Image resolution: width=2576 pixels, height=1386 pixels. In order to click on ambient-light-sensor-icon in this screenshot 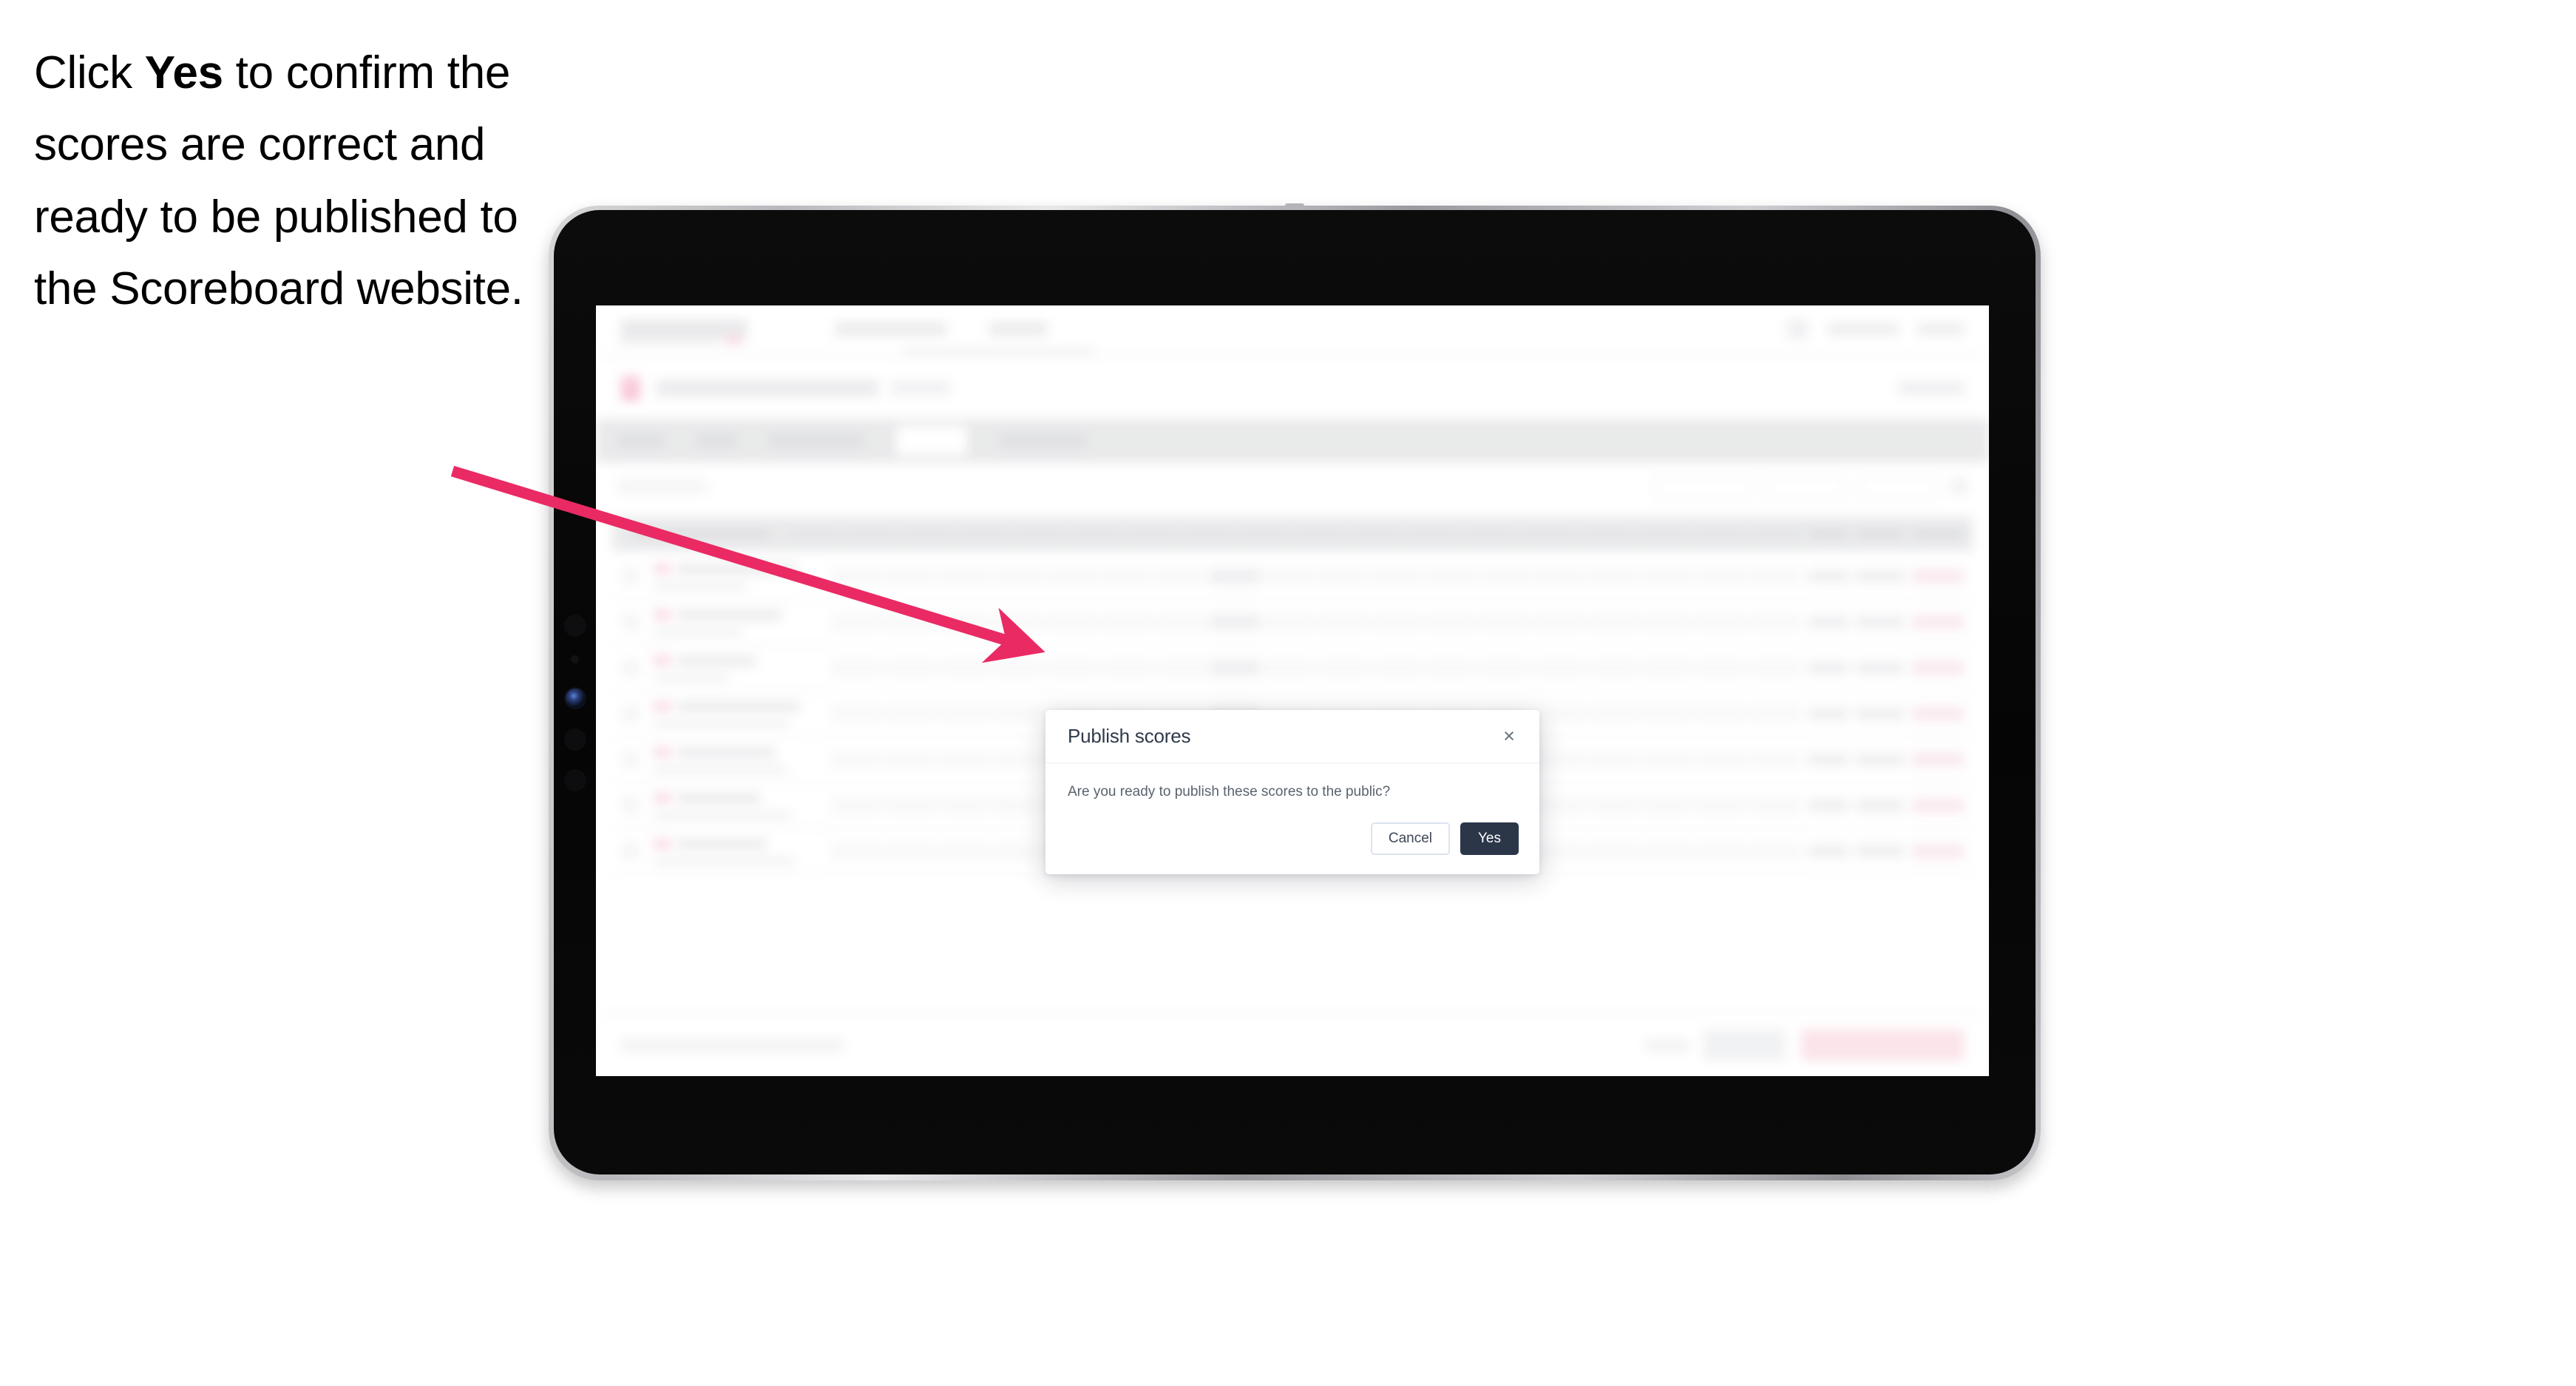, I will do `click(575, 659)`.